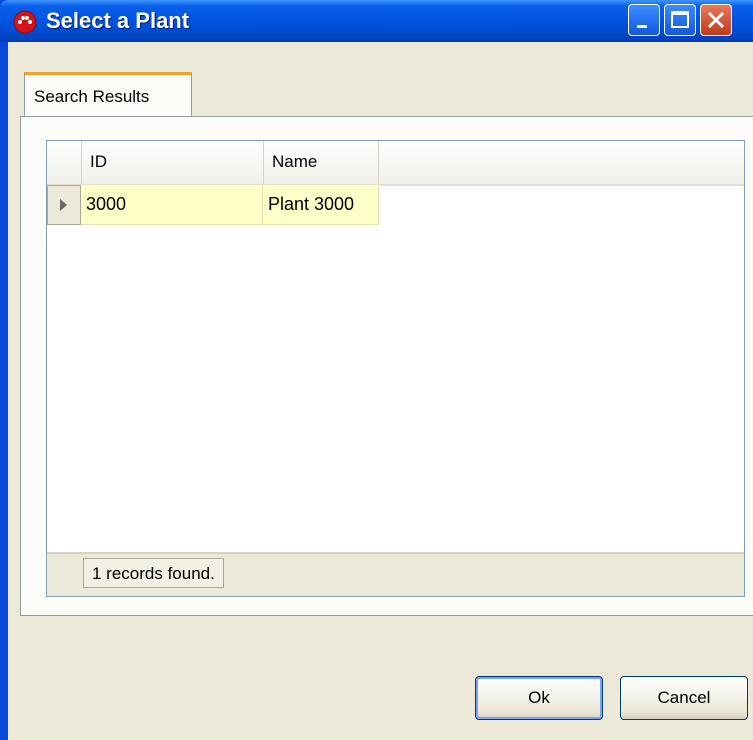 The image size is (753, 740). What do you see at coordinates (376, 21) in the screenshot?
I see `title-bar: Select a Plant` at bounding box center [376, 21].